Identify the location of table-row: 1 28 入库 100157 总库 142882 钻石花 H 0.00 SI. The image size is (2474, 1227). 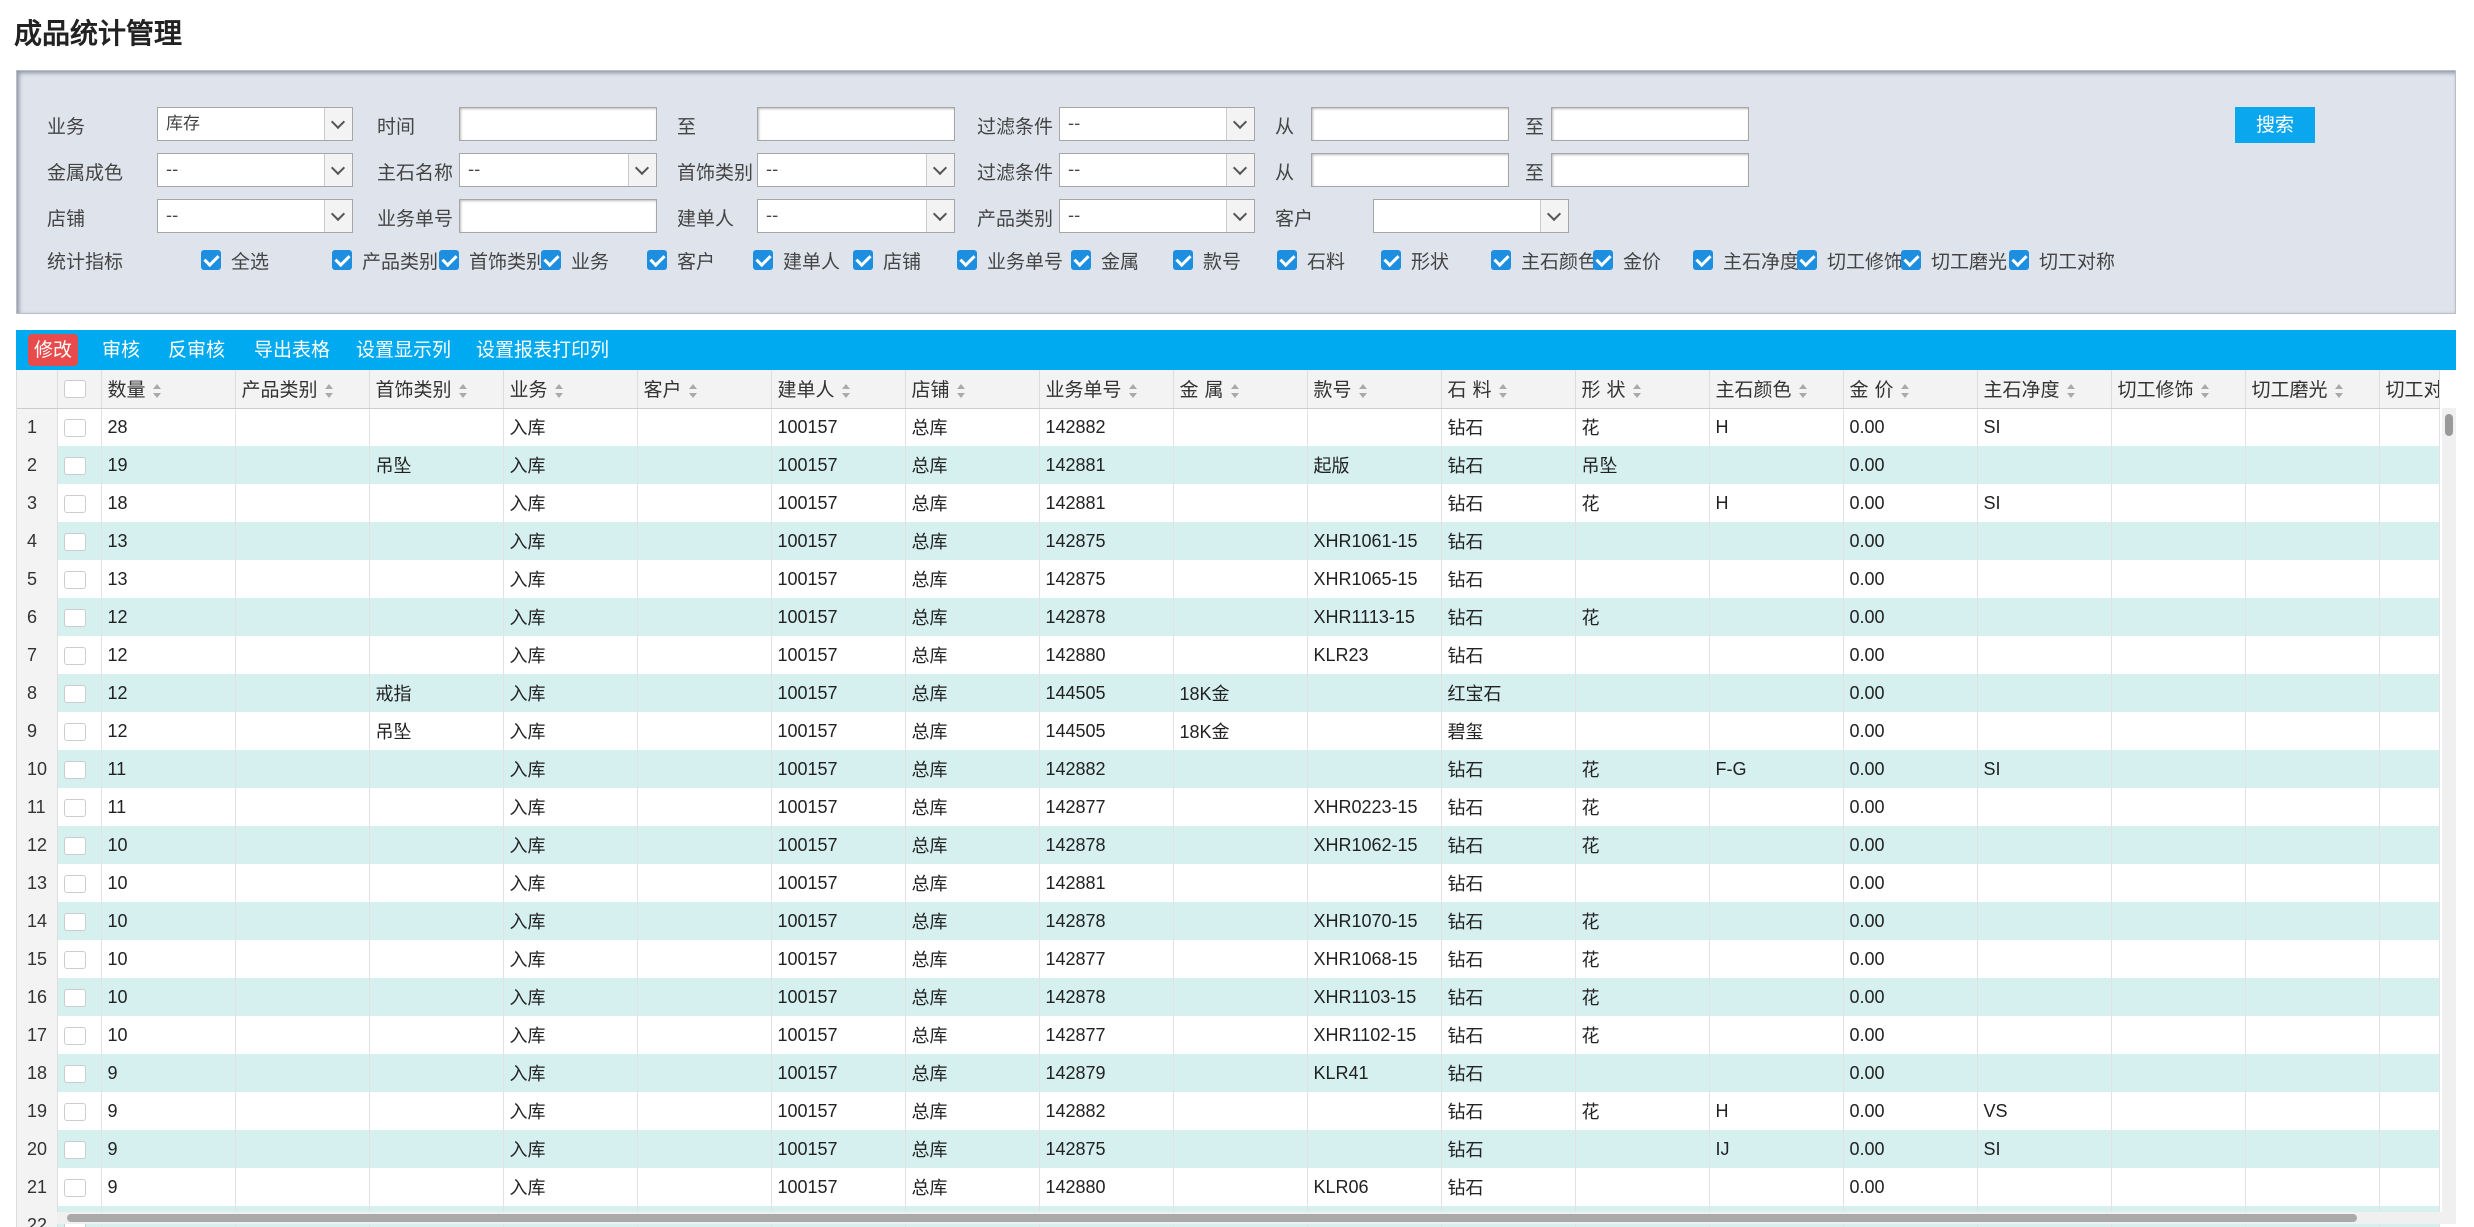
(1228, 427).